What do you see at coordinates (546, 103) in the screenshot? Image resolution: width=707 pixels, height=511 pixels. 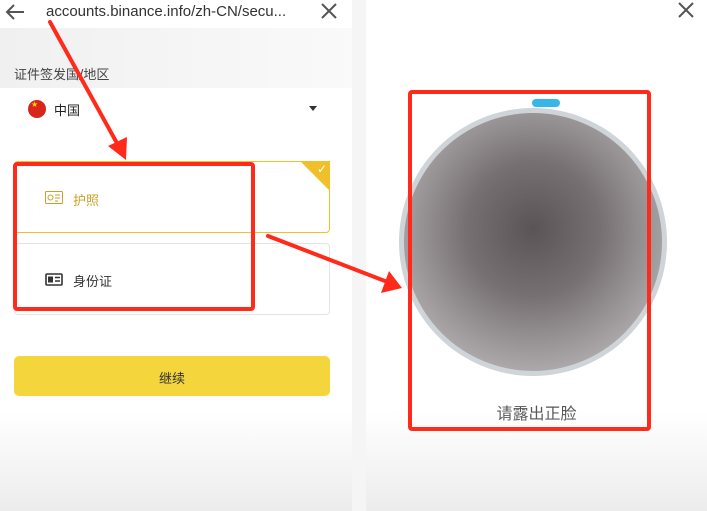 I see `scan-progress-indicator` at bounding box center [546, 103].